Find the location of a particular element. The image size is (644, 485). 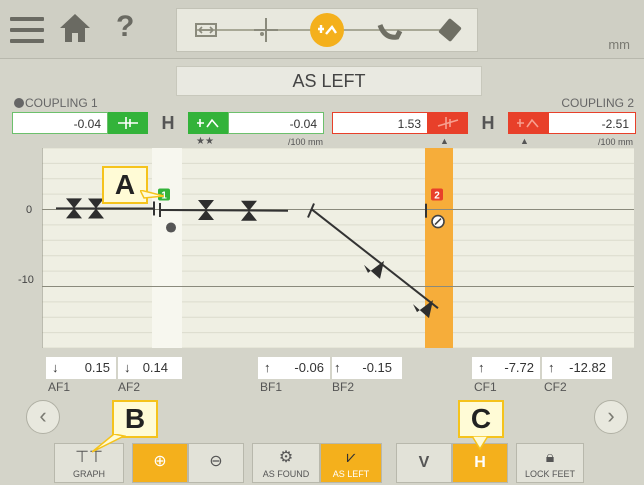

coupling2-horizontal-value: -2.51 is located at coordinates (592, 123).